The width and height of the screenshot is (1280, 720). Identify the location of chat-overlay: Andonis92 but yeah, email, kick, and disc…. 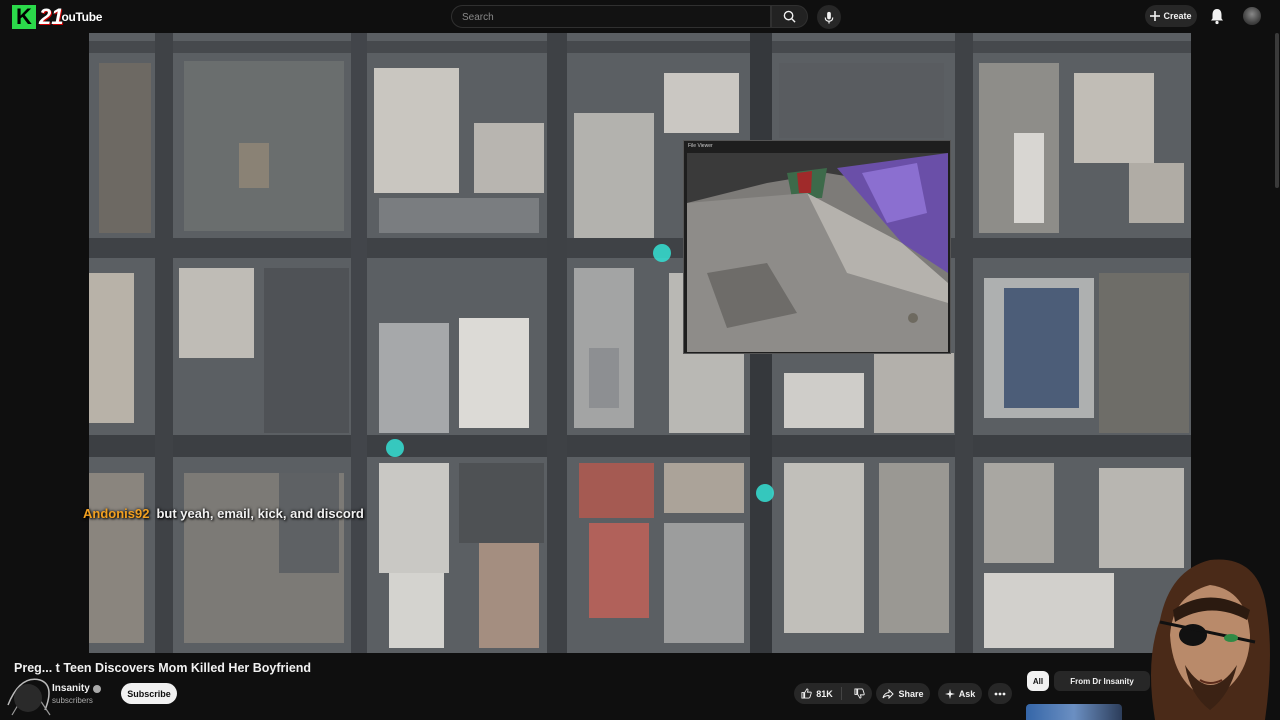
(223, 513).